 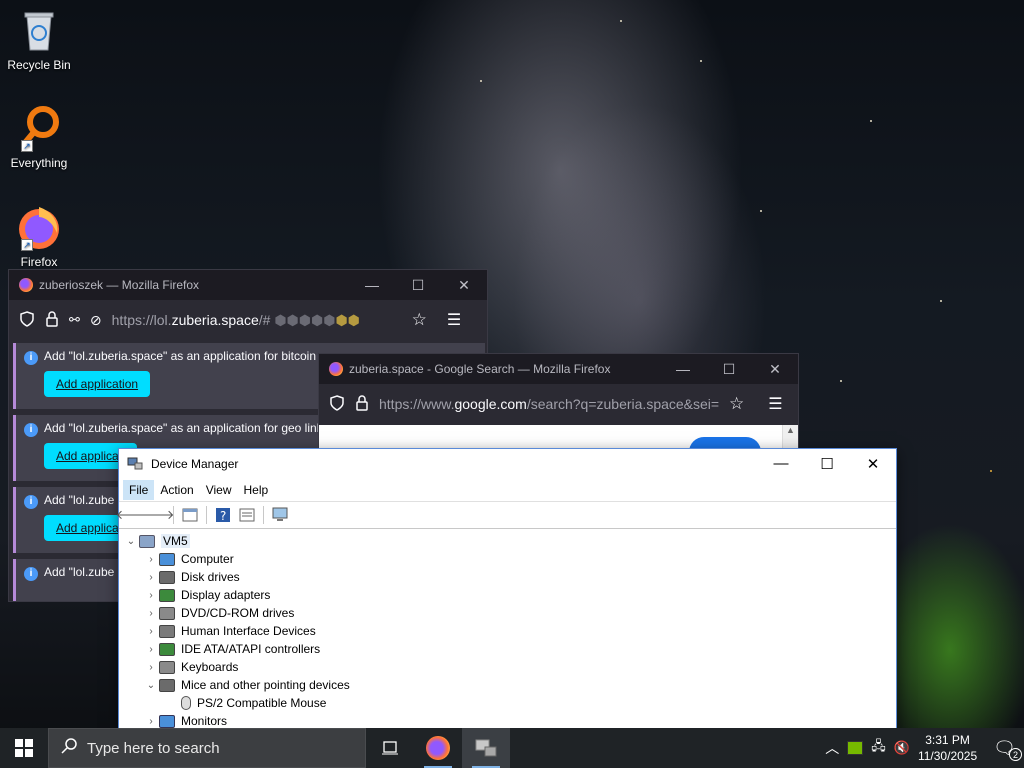 What do you see at coordinates (507, 703) in the screenshot?
I see `tree-child-item: PS/2 Compatible Mouse` at bounding box center [507, 703].